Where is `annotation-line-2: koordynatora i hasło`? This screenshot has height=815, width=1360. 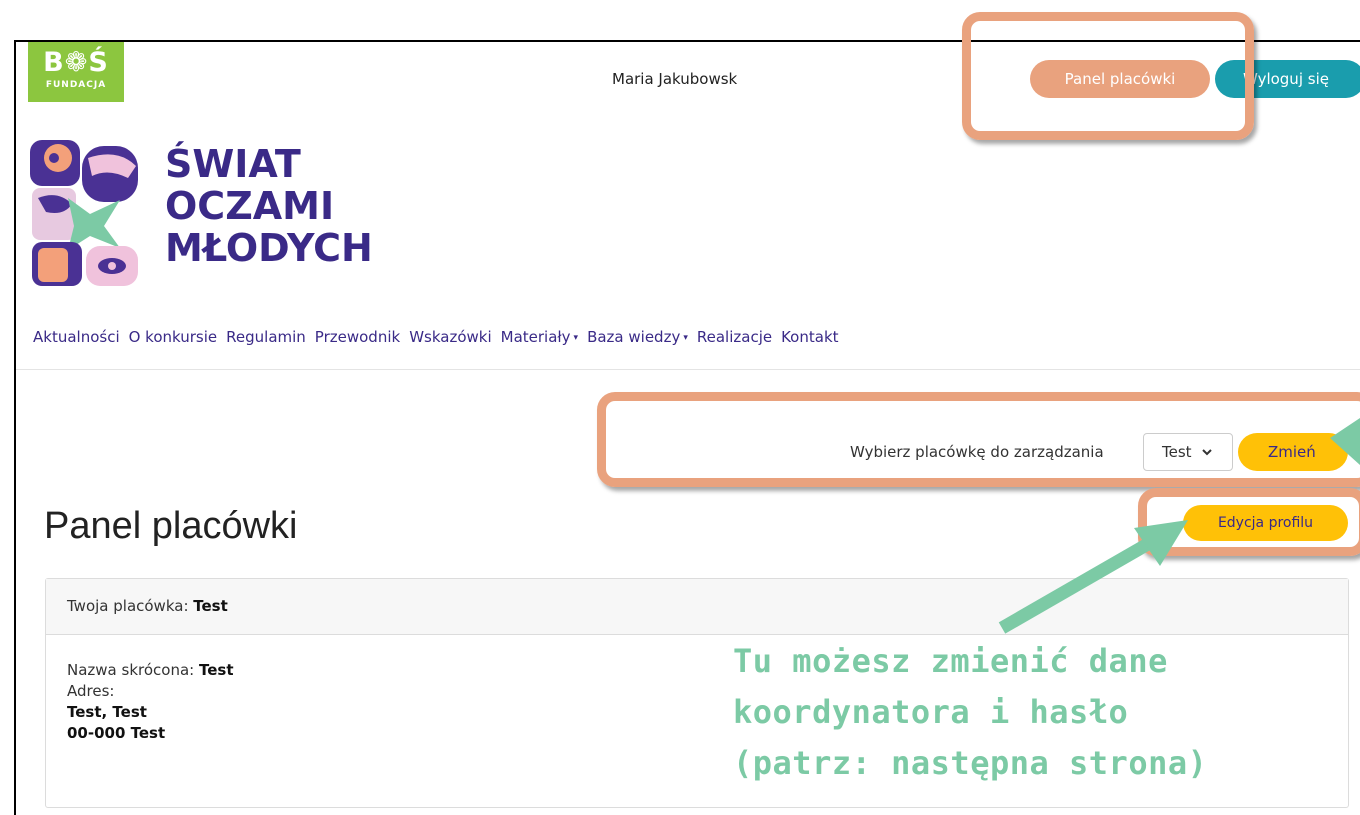
annotation-line-2: koordynatora i hasło is located at coordinates (931, 712).